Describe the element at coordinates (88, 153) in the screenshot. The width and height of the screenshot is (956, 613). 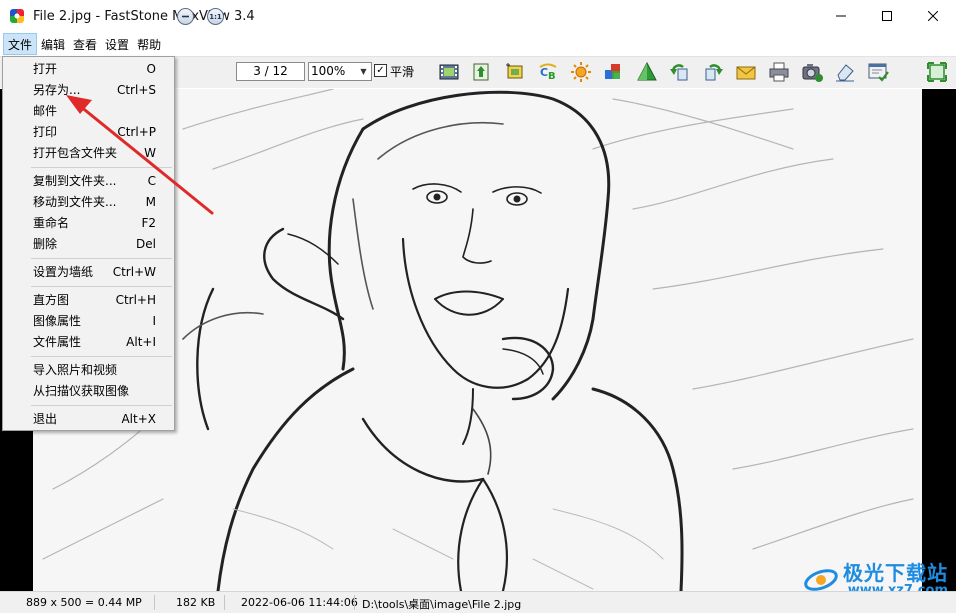
I see `menu-item-open-folder: 打开包含文件夹 W` at that location.